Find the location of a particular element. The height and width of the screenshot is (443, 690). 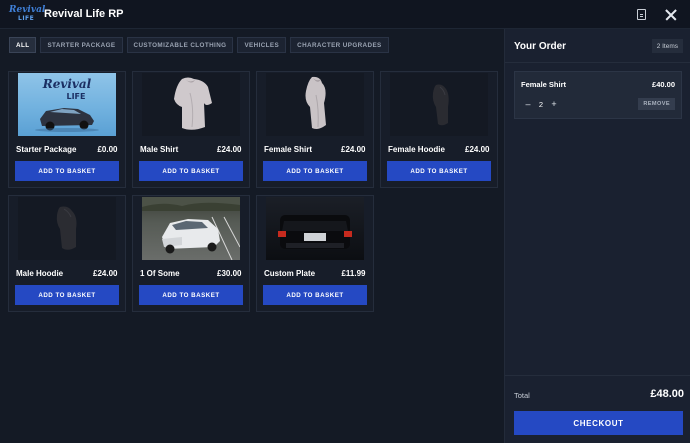

order-item-name: Female Shirt is located at coordinates (544, 84).